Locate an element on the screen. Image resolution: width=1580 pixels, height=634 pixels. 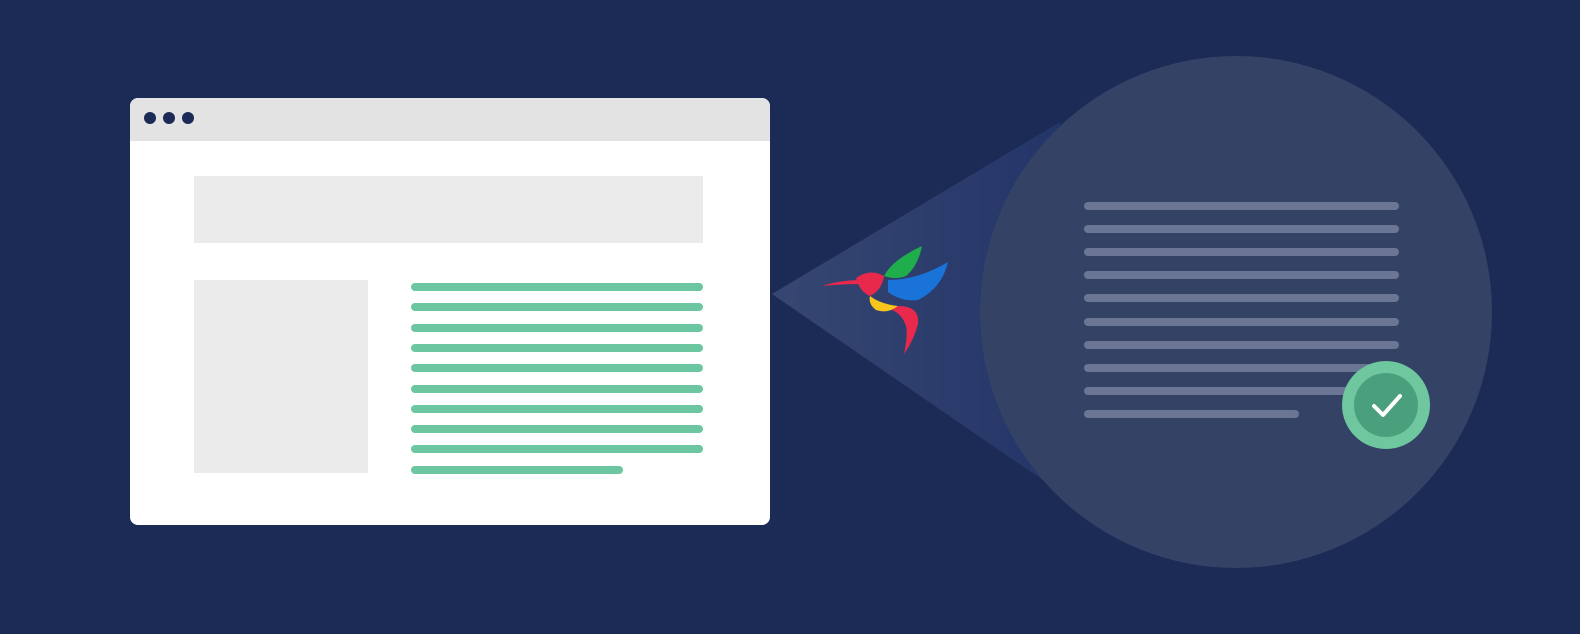
header-placeholder is located at coordinates (448, 209).